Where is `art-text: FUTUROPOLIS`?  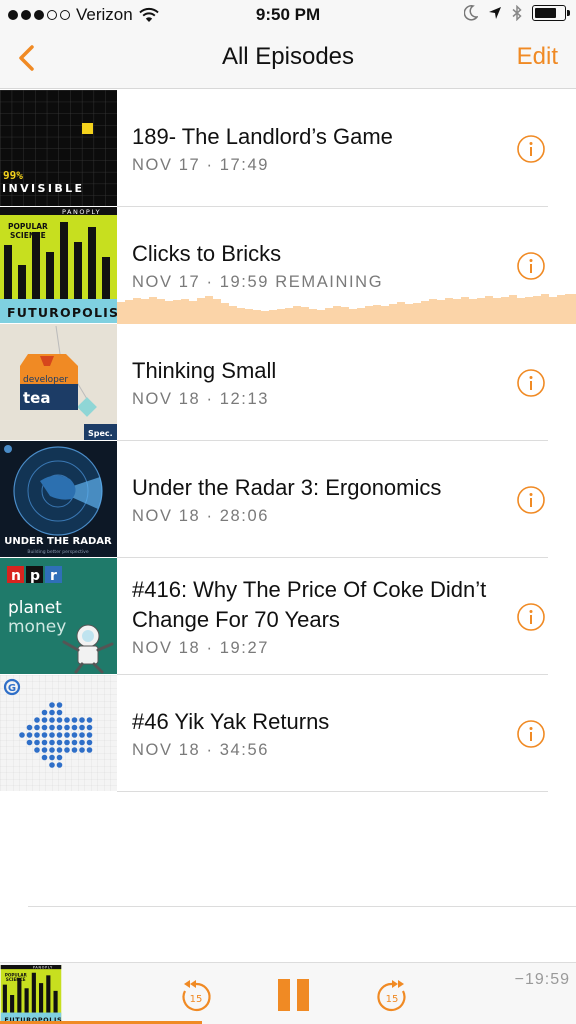 art-text: FUTUROPOLIS is located at coordinates (62, 312).